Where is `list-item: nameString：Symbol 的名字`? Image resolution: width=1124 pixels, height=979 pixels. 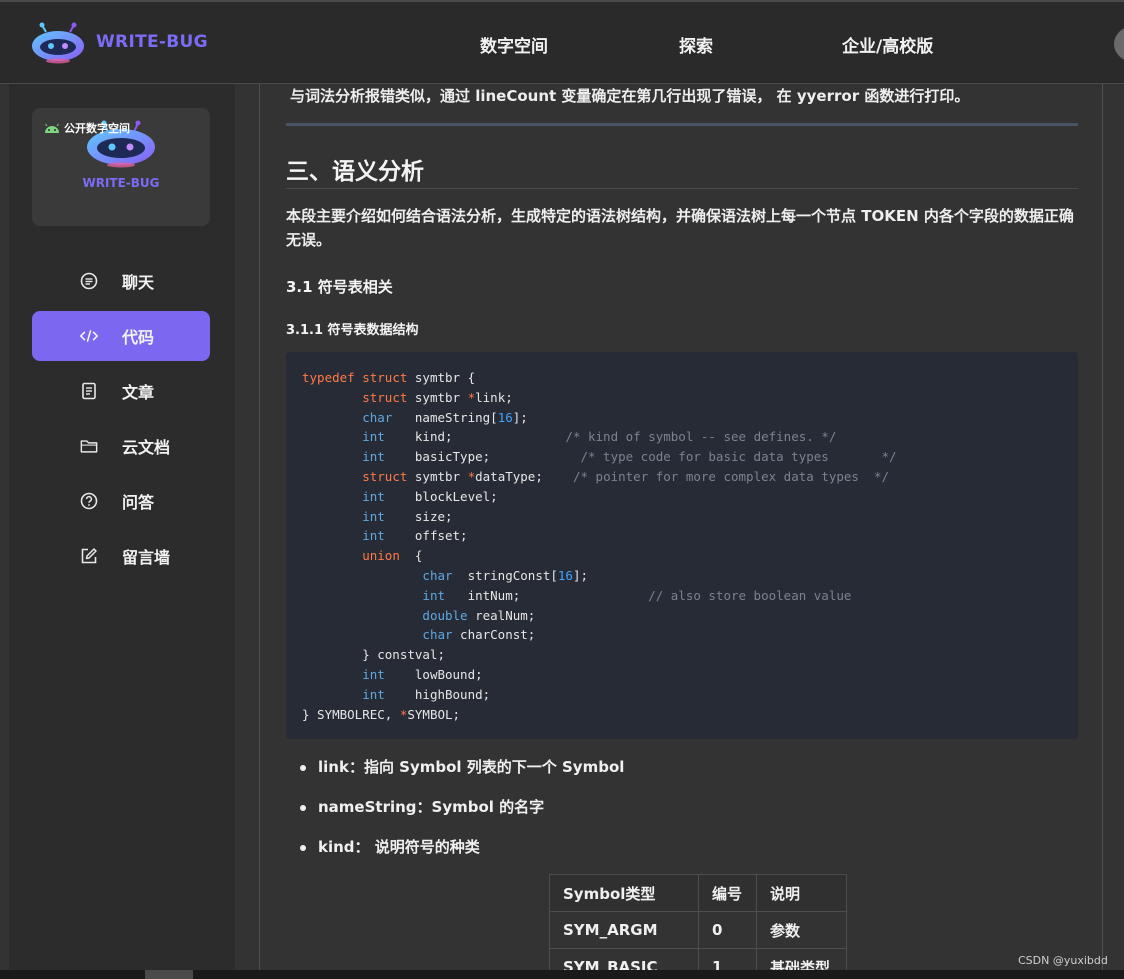 list-item: nameString：Symbol 的名字 is located at coordinates (680, 816).